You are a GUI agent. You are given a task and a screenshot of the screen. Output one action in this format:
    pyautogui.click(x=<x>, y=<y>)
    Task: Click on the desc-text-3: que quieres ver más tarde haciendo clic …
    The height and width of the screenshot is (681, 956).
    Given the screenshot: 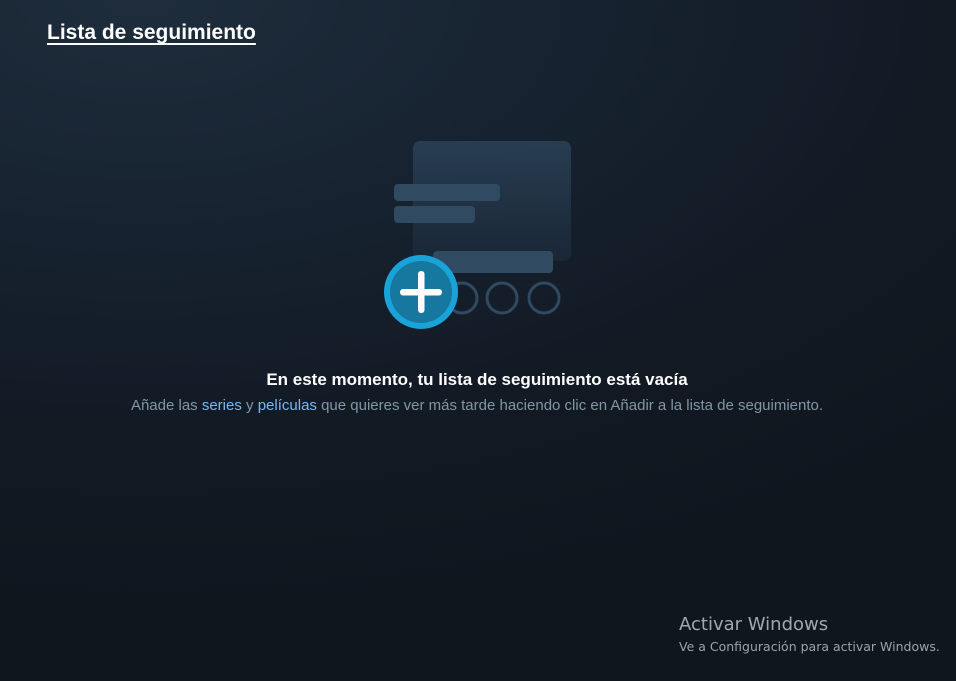 What is the action you would take?
    pyautogui.click(x=570, y=405)
    